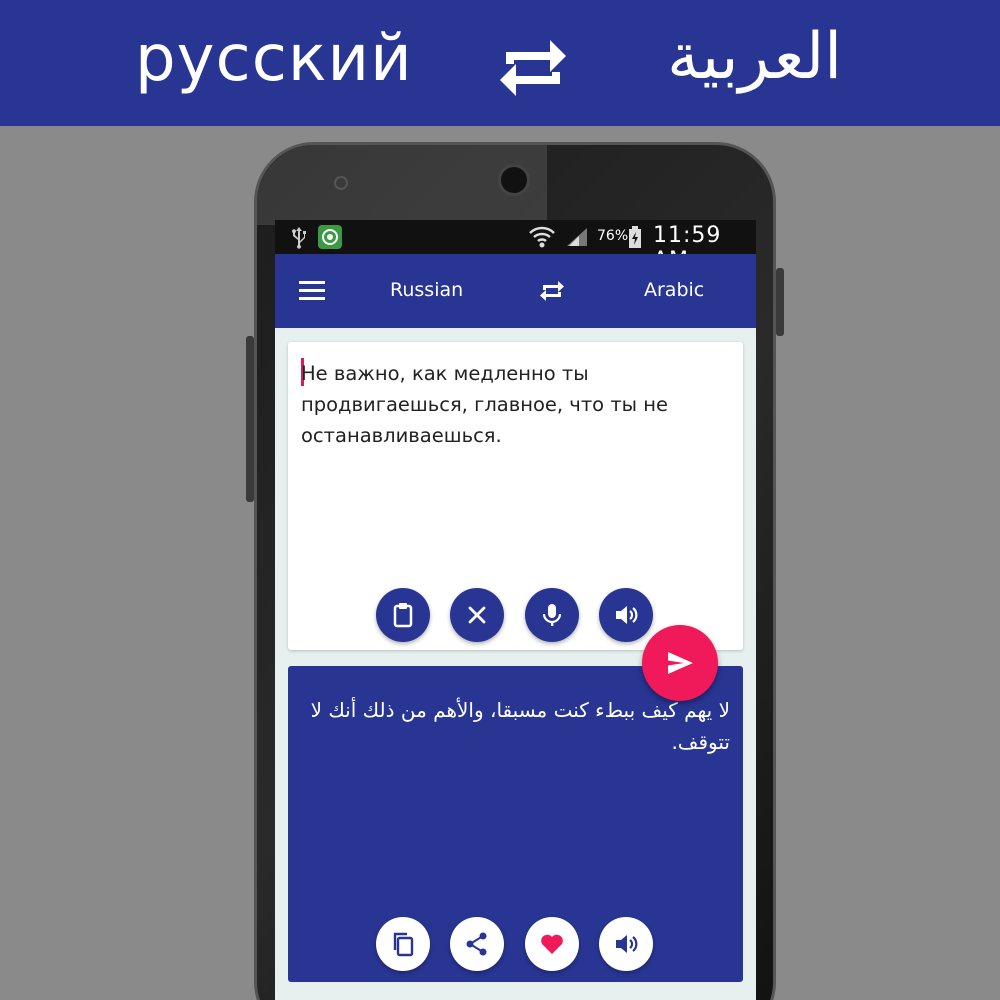  What do you see at coordinates (341, 183) in the screenshot?
I see `phone-sensor` at bounding box center [341, 183].